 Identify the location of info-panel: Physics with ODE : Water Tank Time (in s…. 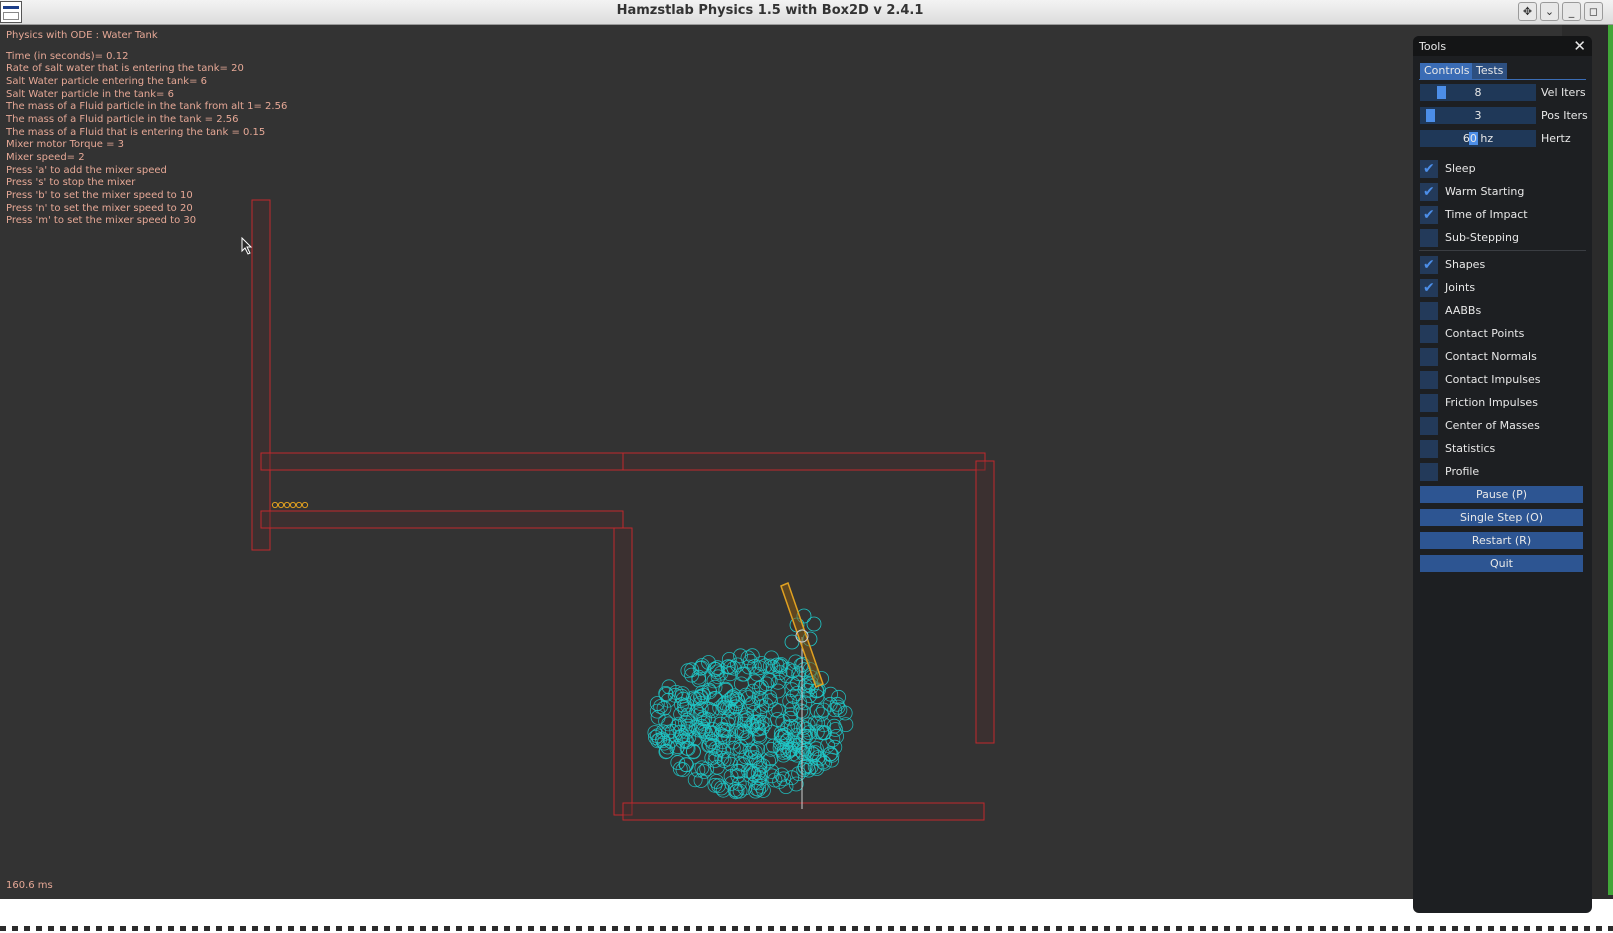
(146, 129).